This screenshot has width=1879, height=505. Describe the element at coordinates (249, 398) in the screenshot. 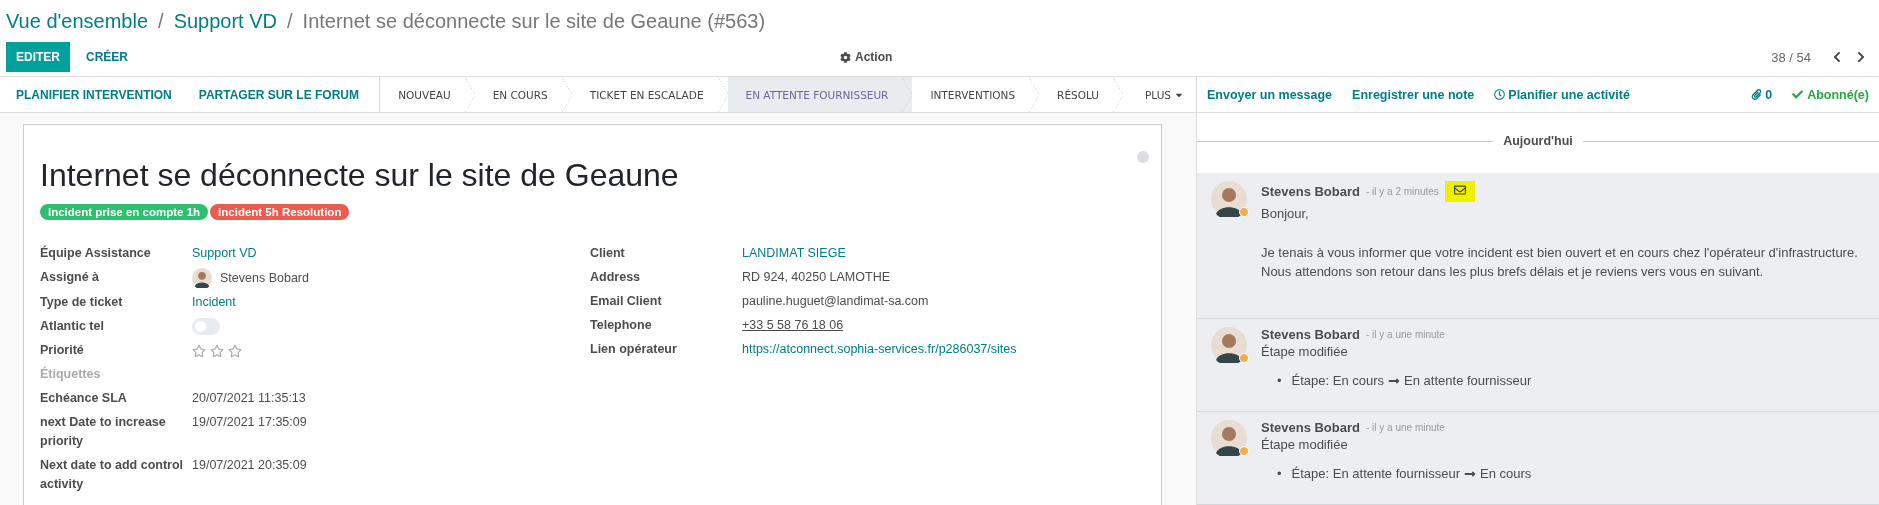

I see `field-value: 20/07/2021 11:35:13` at that location.